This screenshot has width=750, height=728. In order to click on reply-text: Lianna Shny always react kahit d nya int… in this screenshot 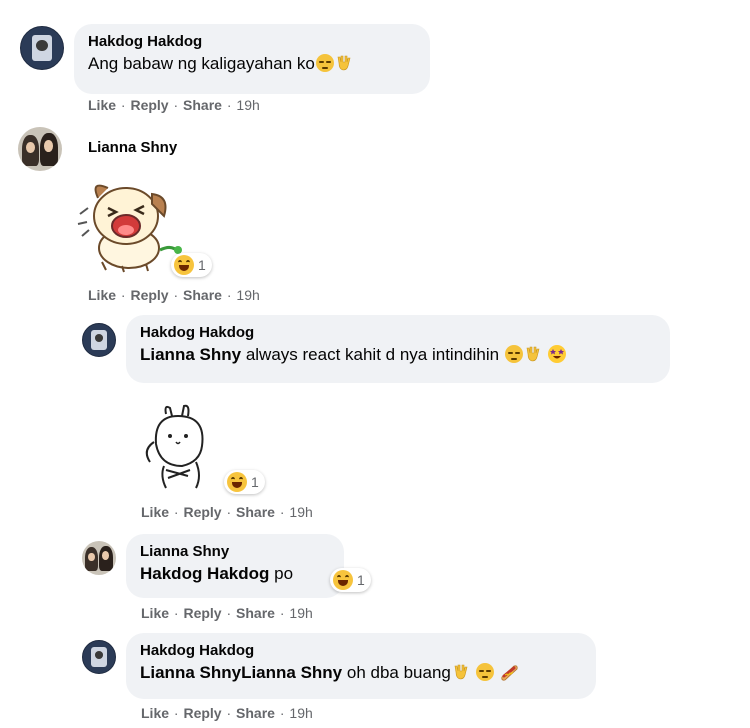, I will do `click(353, 354)`.